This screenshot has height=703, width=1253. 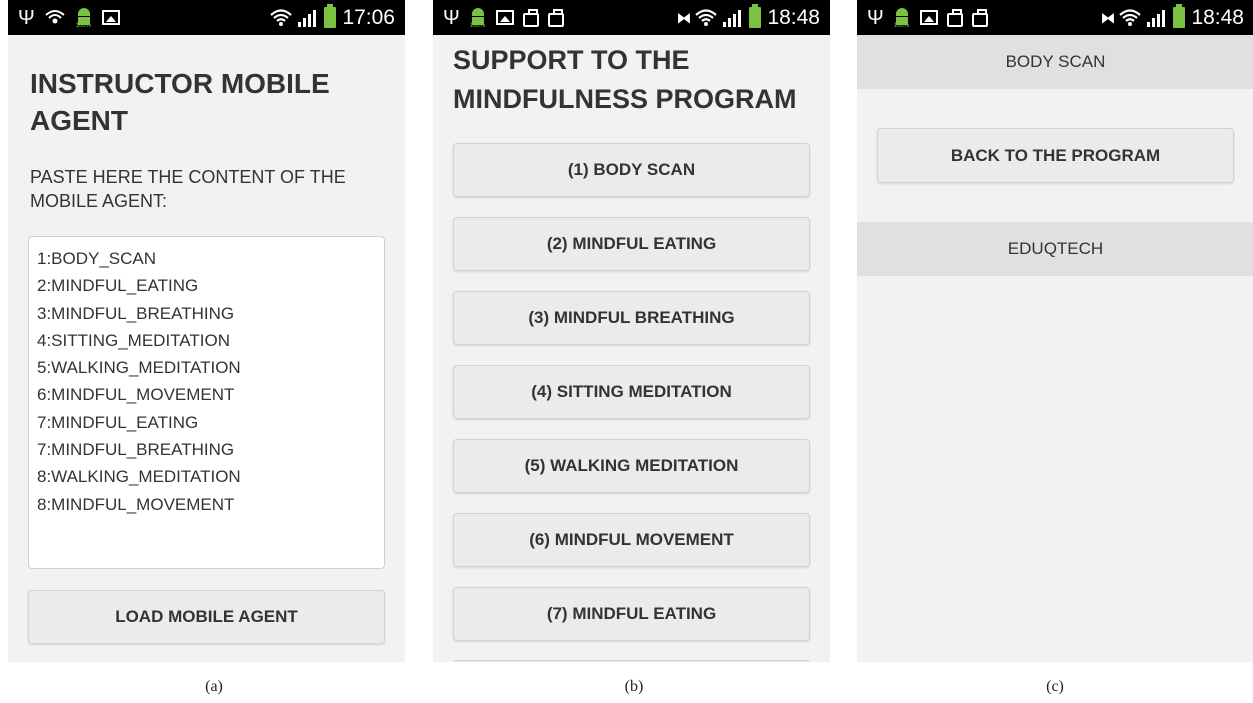 I want to click on hotspot-icon, so click(x=55, y=16).